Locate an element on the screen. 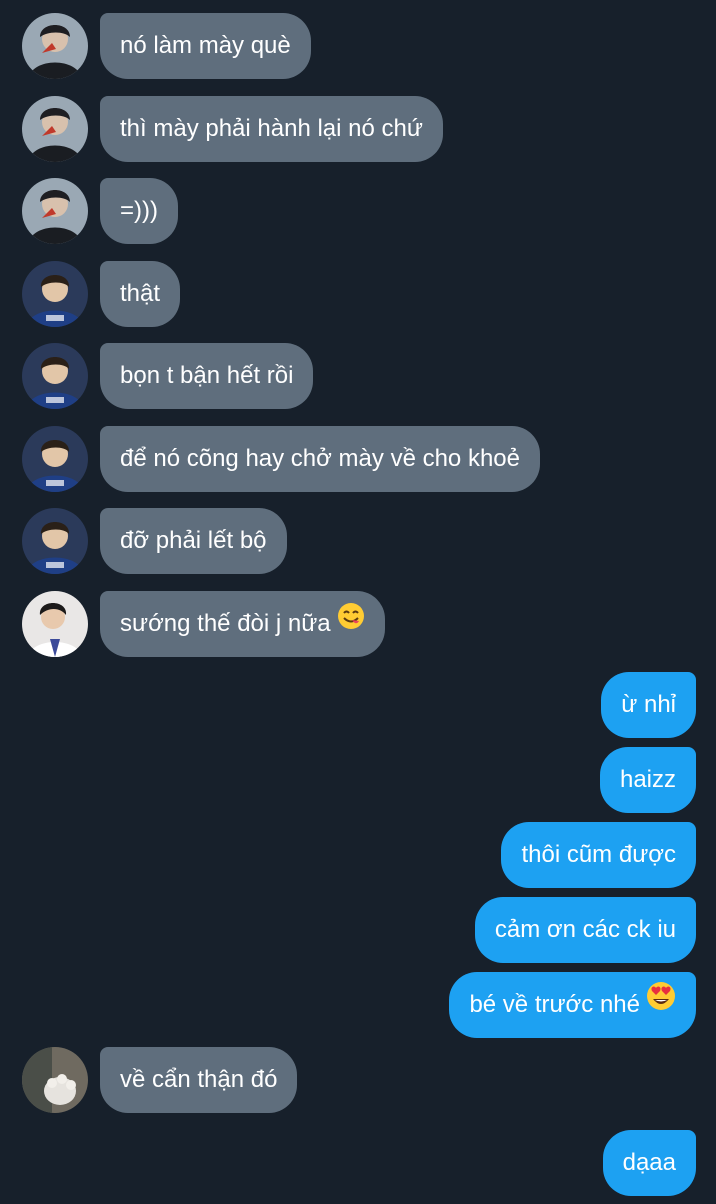 This screenshot has height=1204, width=716. message-outgoing: ừ nhỉ is located at coordinates (358, 705).